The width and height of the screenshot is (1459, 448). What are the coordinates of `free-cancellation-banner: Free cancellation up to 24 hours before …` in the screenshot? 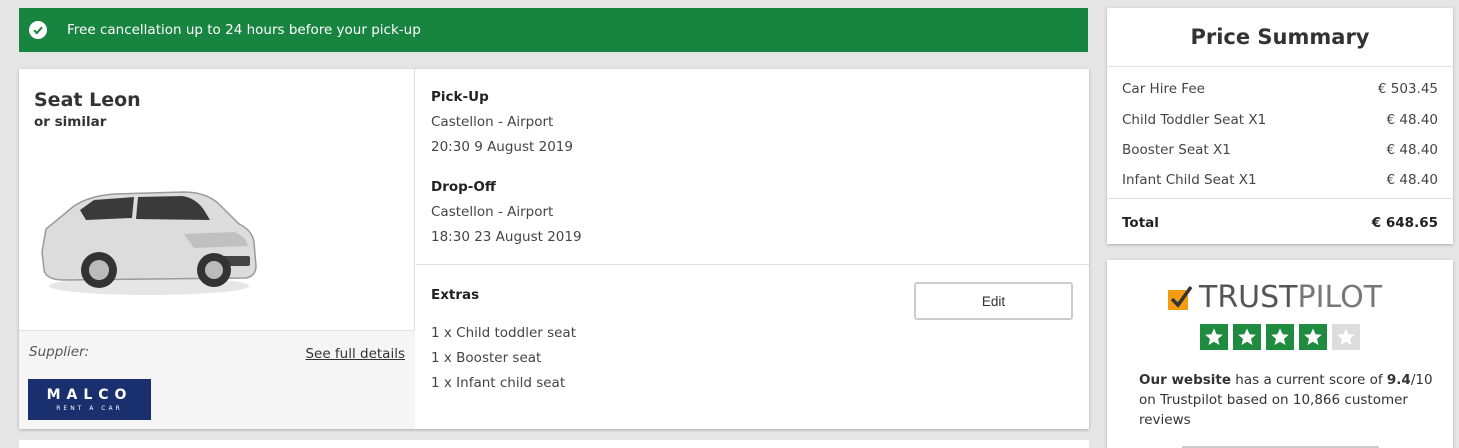 It's located at (553, 30).